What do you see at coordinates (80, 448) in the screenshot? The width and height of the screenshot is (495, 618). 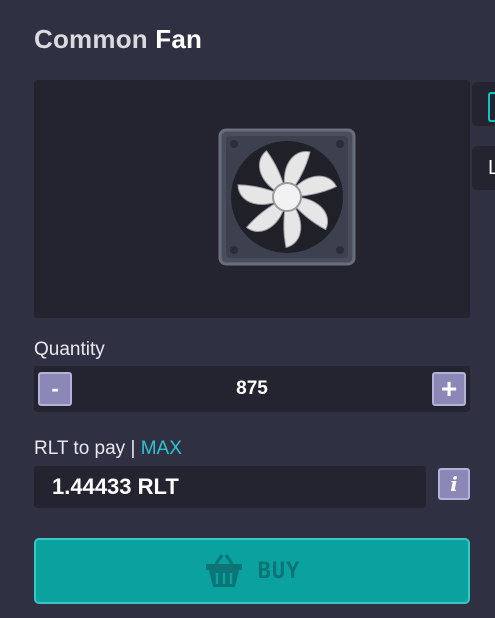 I see `rlt-to-pay-text: RLT to pay` at bounding box center [80, 448].